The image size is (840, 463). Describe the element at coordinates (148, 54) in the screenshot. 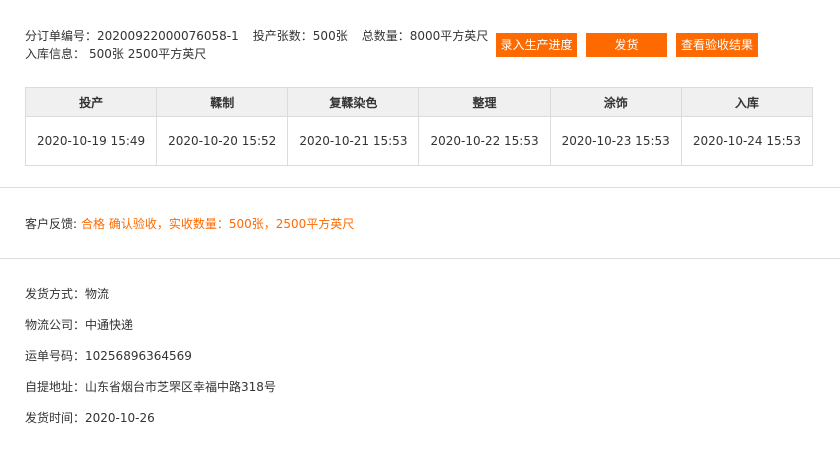

I see `storage-value: 500张 2500平方英尺` at that location.